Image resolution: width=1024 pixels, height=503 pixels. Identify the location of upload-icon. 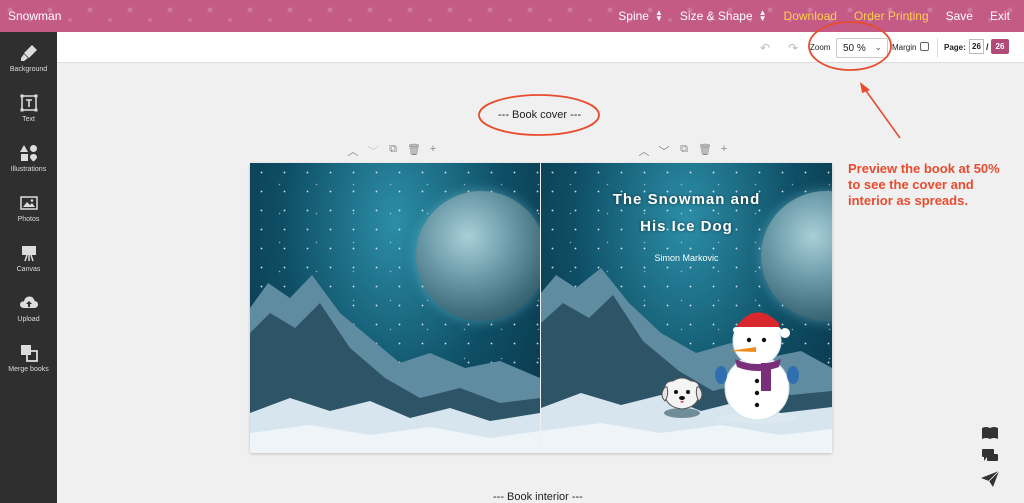
(28, 302).